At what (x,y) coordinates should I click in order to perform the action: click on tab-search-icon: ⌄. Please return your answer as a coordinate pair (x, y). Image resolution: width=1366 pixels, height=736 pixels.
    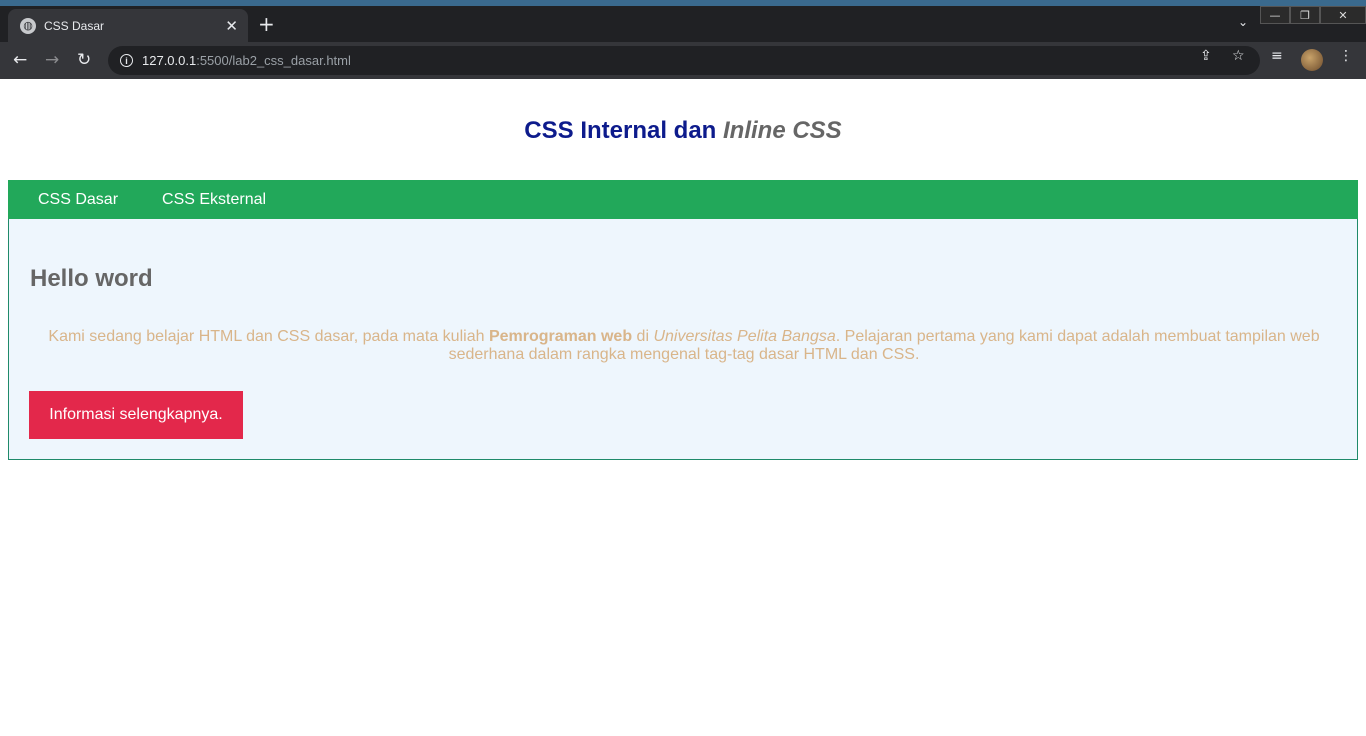
    Looking at the image, I should click on (1243, 22).